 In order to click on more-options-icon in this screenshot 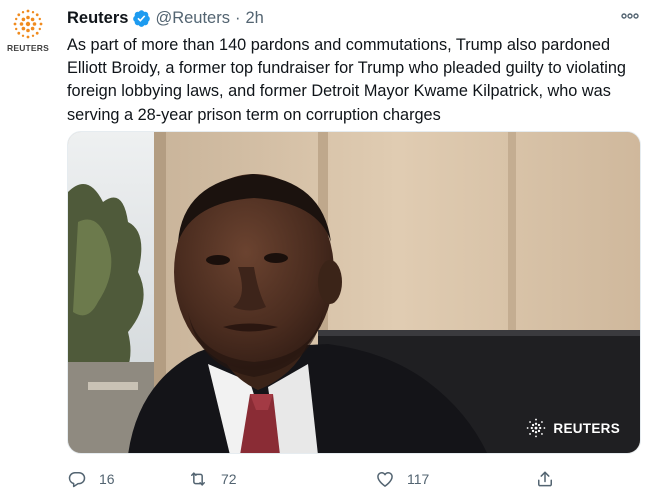, I will do `click(630, 16)`.